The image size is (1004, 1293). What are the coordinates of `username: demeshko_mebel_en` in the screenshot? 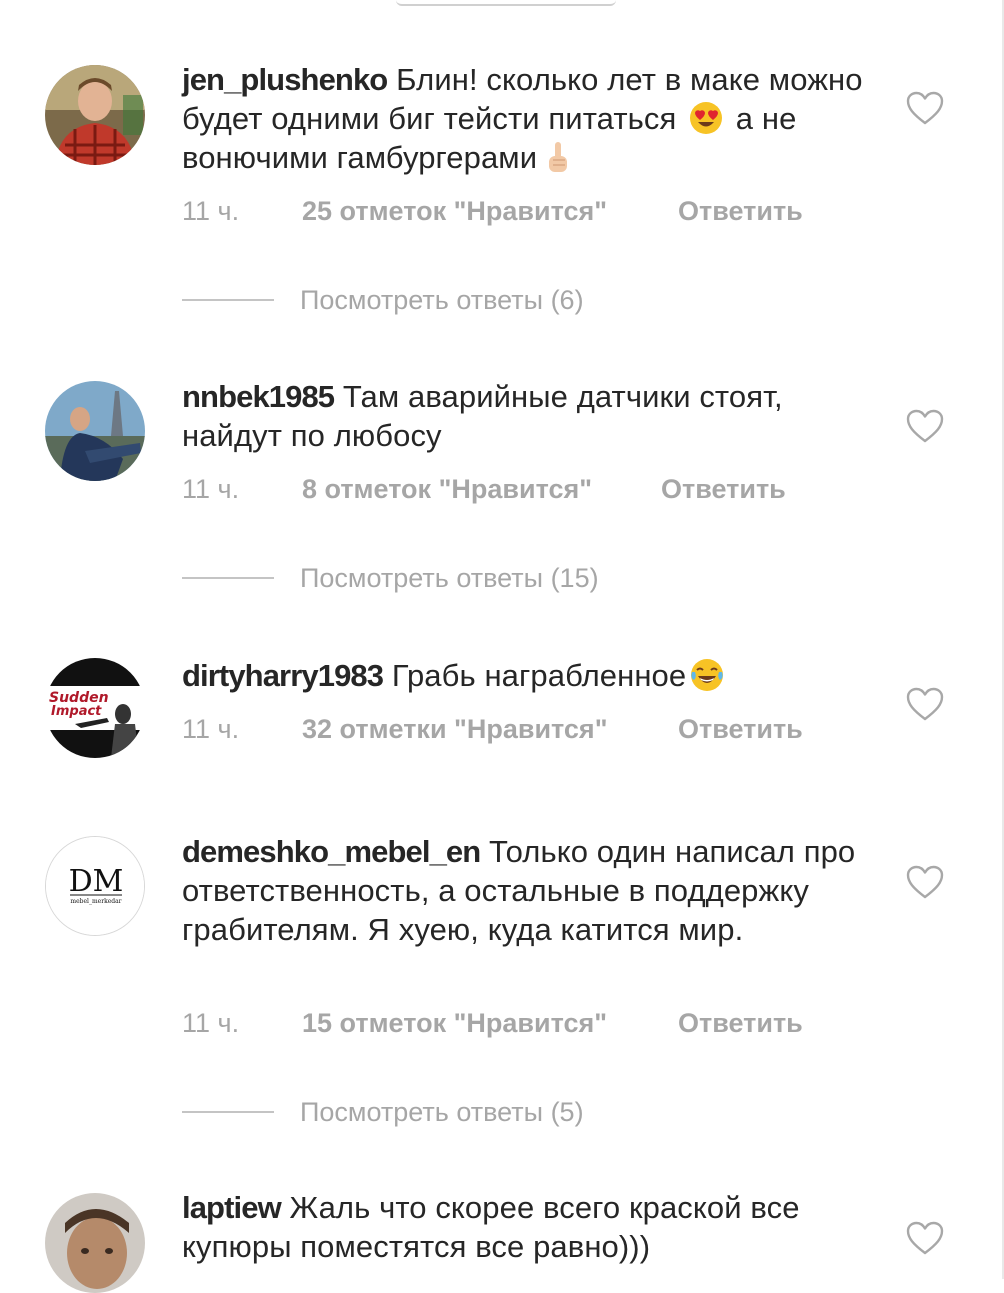 It's located at (331, 851).